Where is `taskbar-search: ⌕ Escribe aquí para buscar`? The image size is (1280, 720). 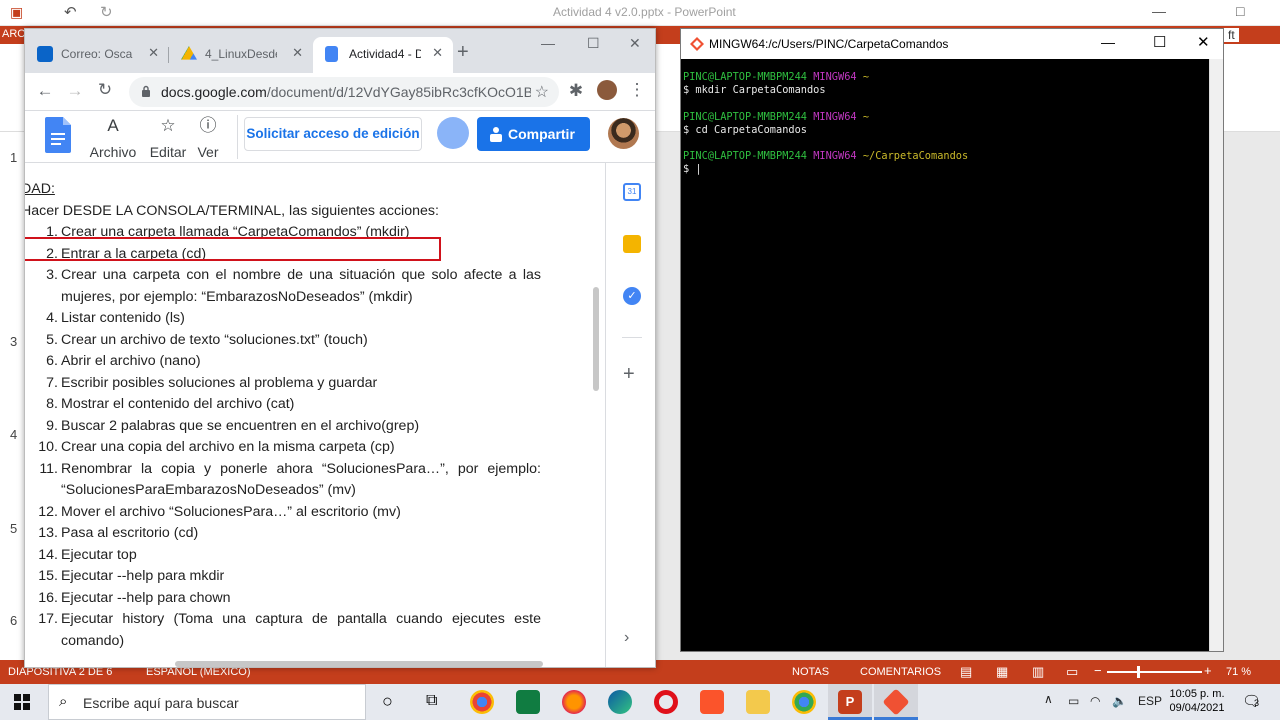 taskbar-search: ⌕ Escribe aquí para buscar is located at coordinates (207, 702).